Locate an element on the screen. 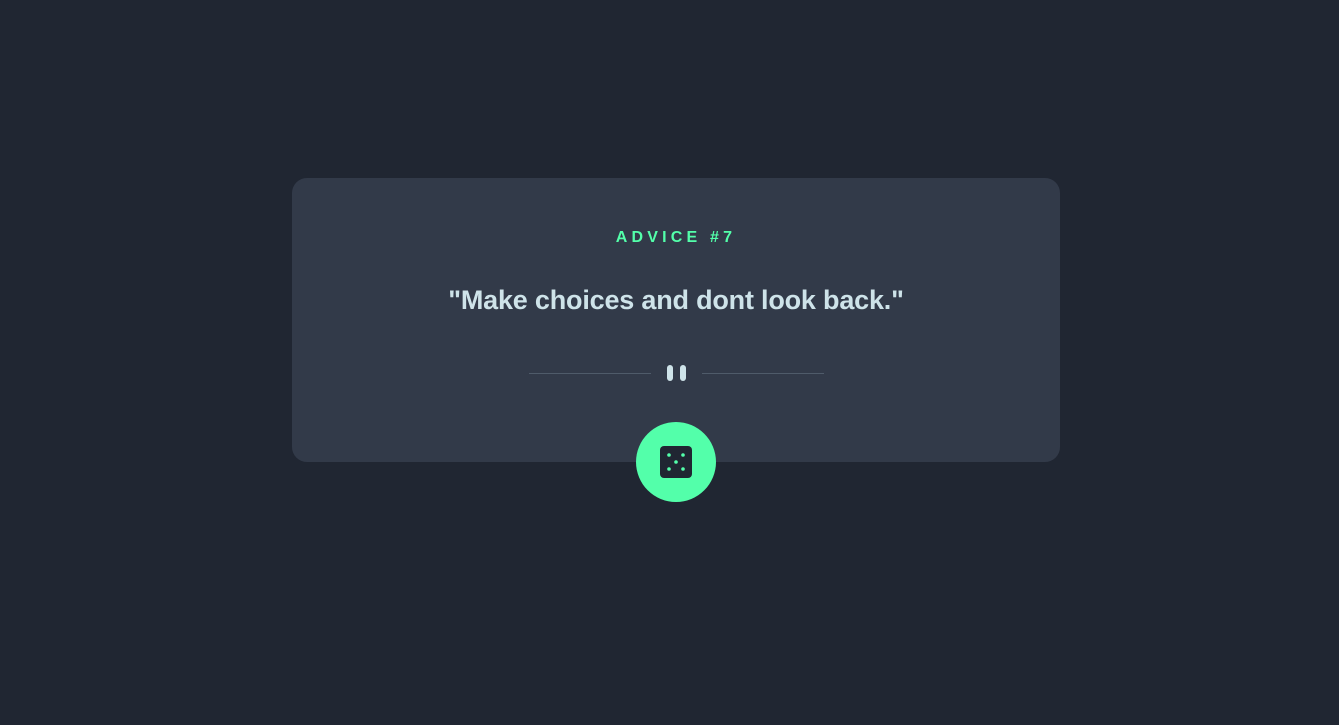  pause-icon is located at coordinates (677, 373).